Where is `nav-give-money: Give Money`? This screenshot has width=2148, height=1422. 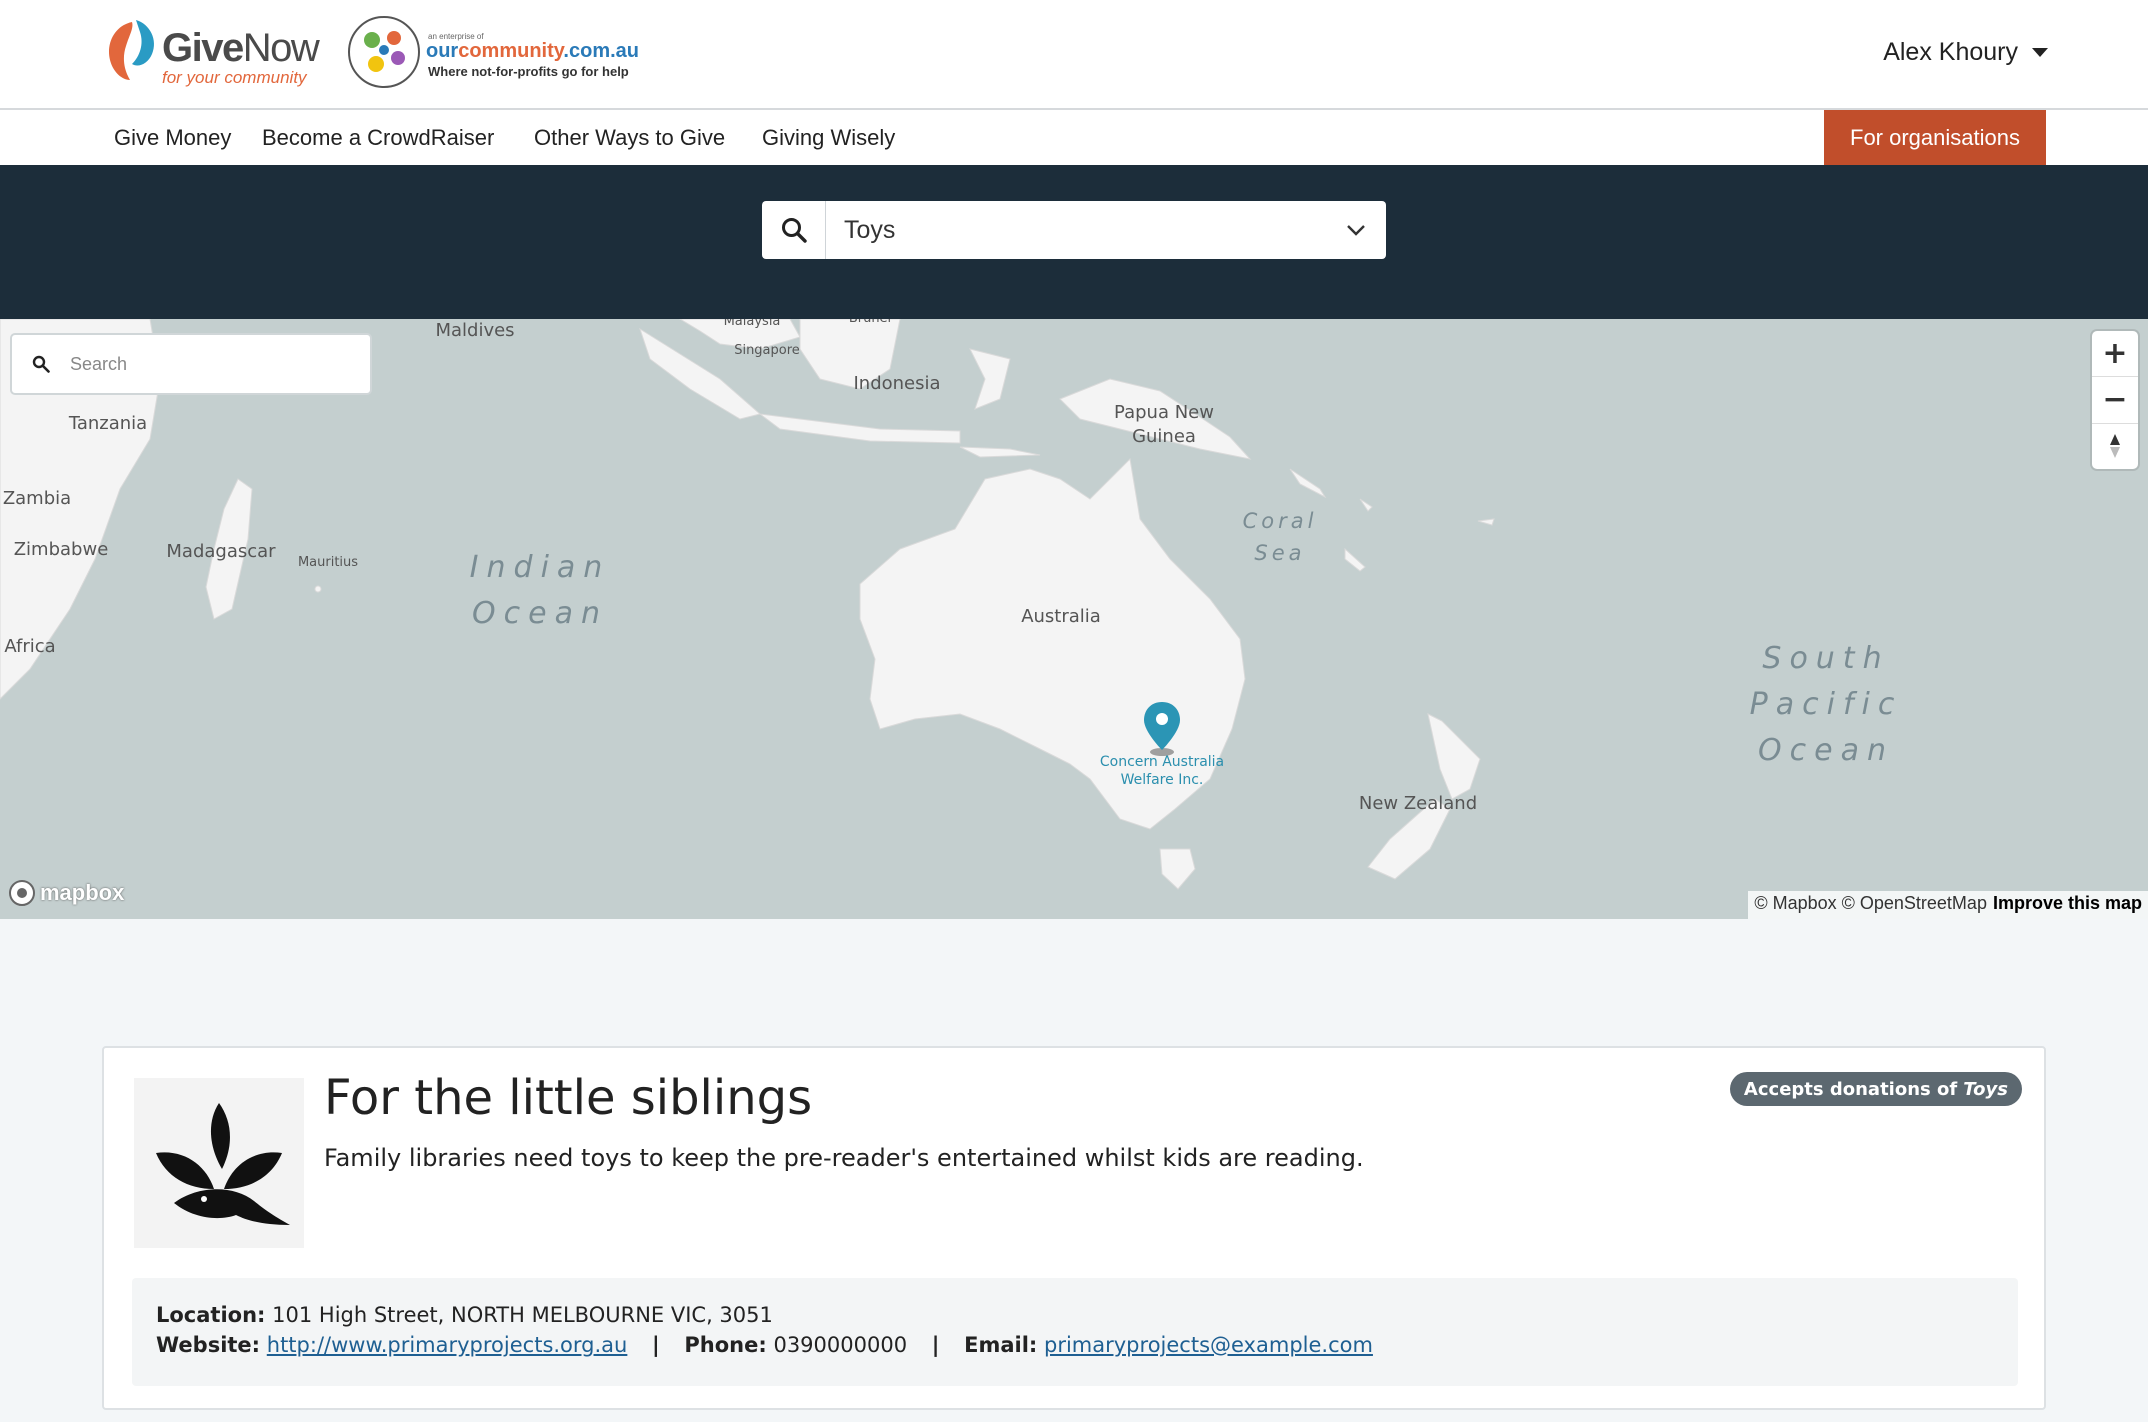
nav-give-money: Give Money is located at coordinates (172, 138).